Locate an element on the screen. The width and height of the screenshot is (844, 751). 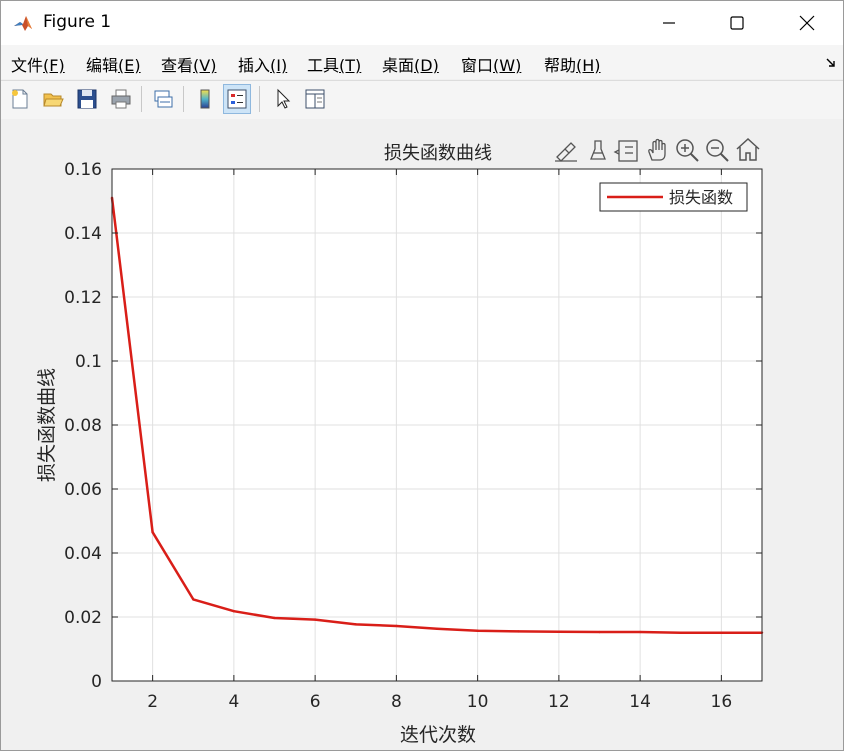
menu-tools: 工具(T) is located at coordinates (334, 64).